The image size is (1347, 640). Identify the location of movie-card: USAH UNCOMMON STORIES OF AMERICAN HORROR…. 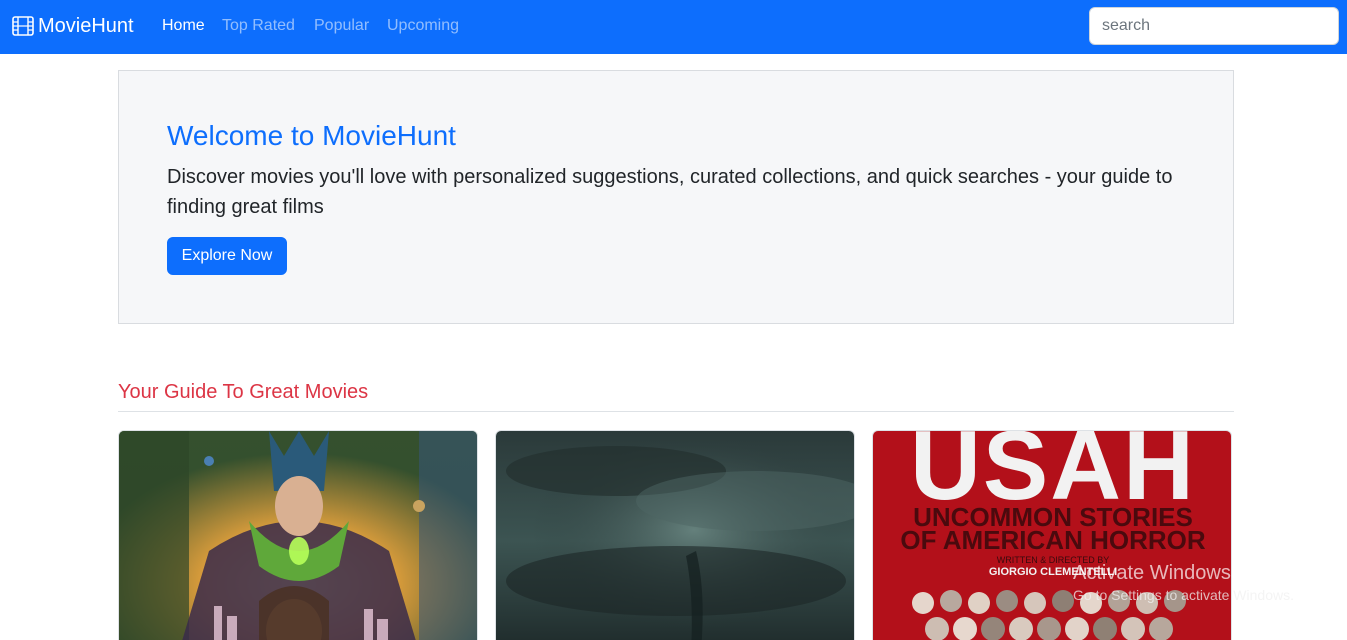
(1052, 535).